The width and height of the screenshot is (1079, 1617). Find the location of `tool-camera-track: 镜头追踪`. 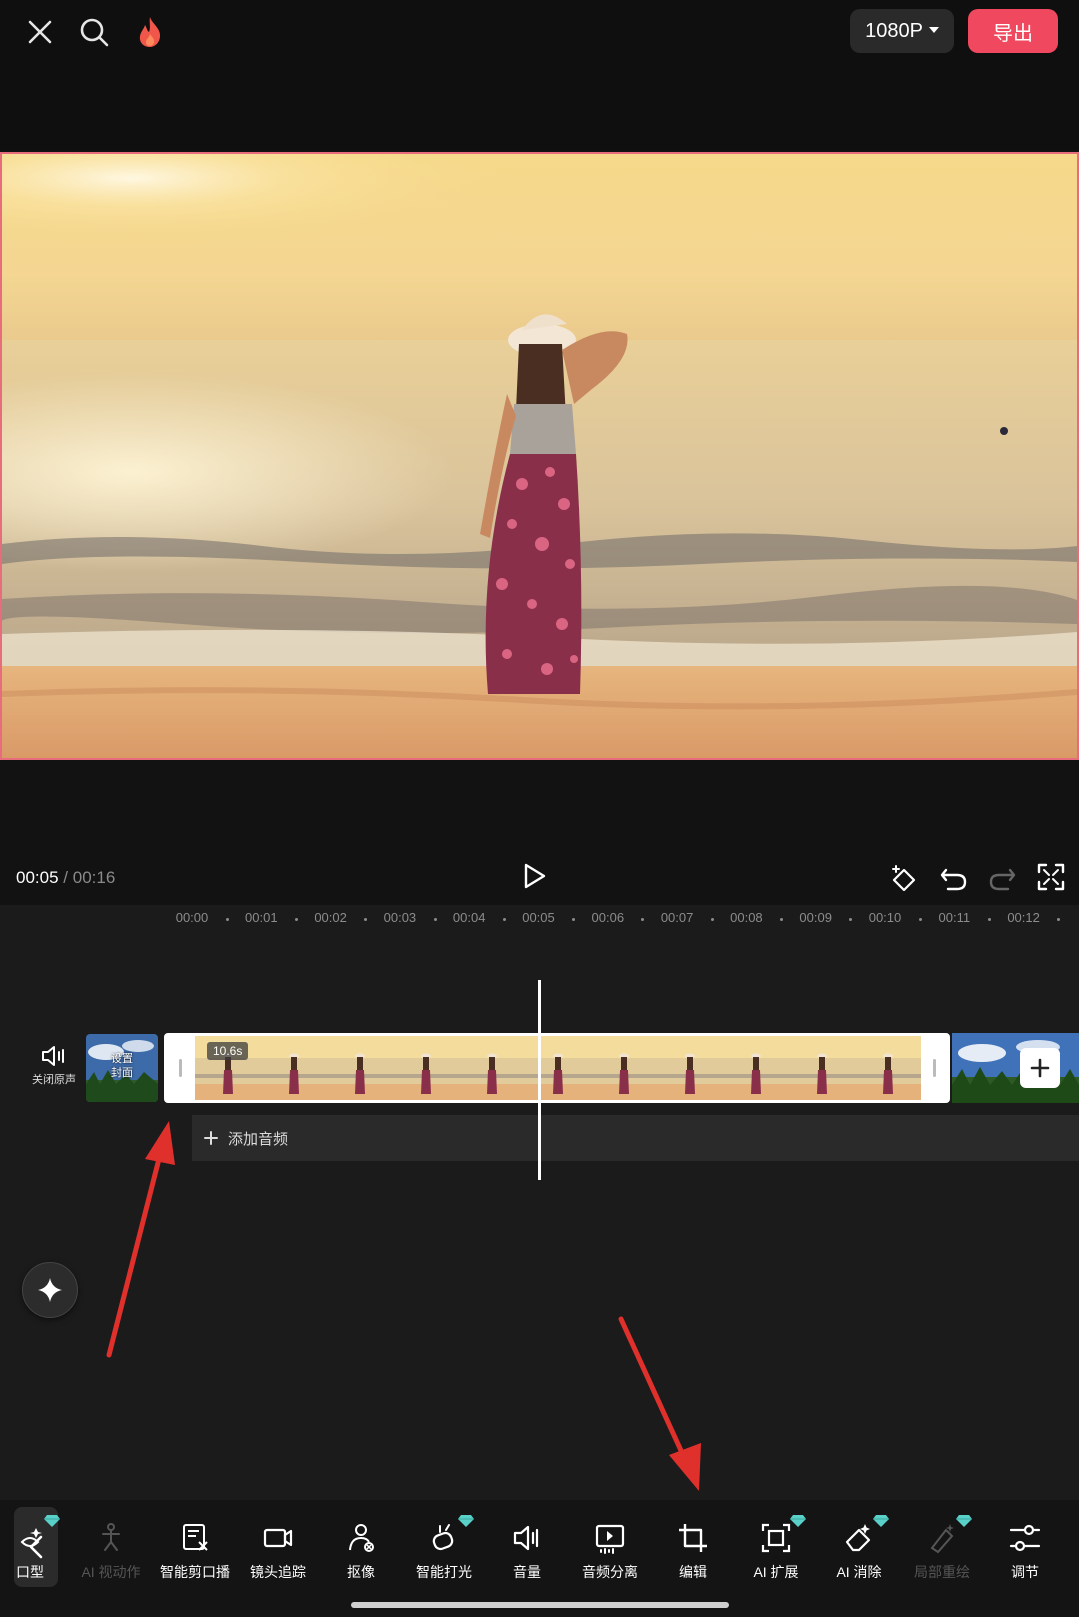

tool-camera-track: 镜头追踪 is located at coordinates (278, 1554).